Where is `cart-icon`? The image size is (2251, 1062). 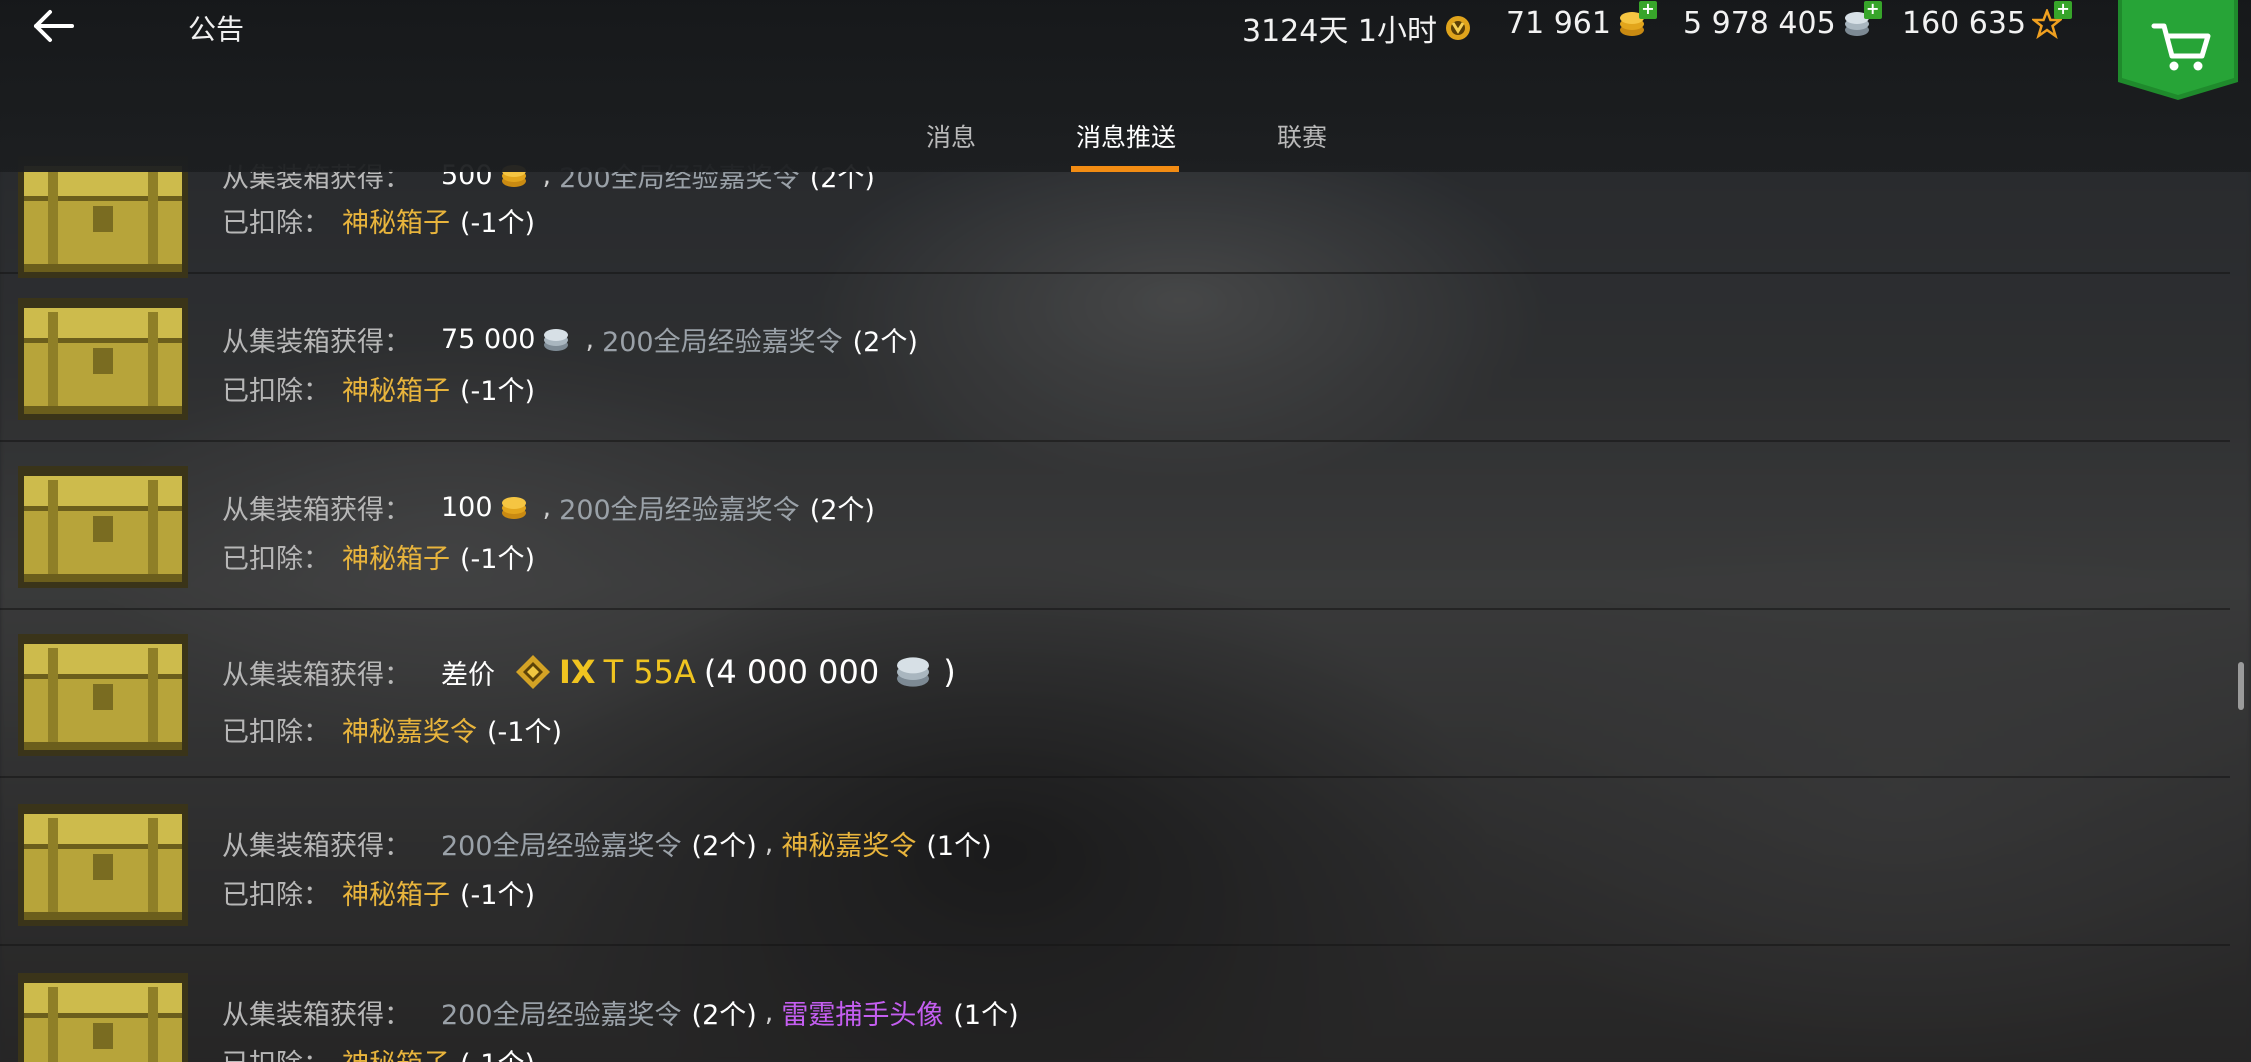
cart-icon is located at coordinates (2178, 50).